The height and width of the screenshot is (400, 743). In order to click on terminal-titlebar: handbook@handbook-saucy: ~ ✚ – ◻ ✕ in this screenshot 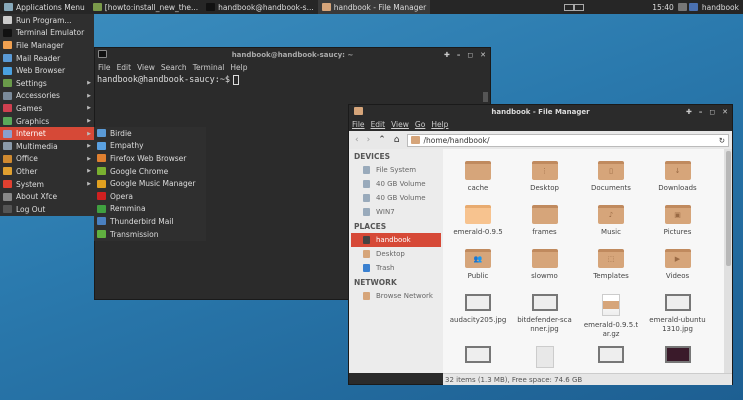, I will do `click(292, 54)`.